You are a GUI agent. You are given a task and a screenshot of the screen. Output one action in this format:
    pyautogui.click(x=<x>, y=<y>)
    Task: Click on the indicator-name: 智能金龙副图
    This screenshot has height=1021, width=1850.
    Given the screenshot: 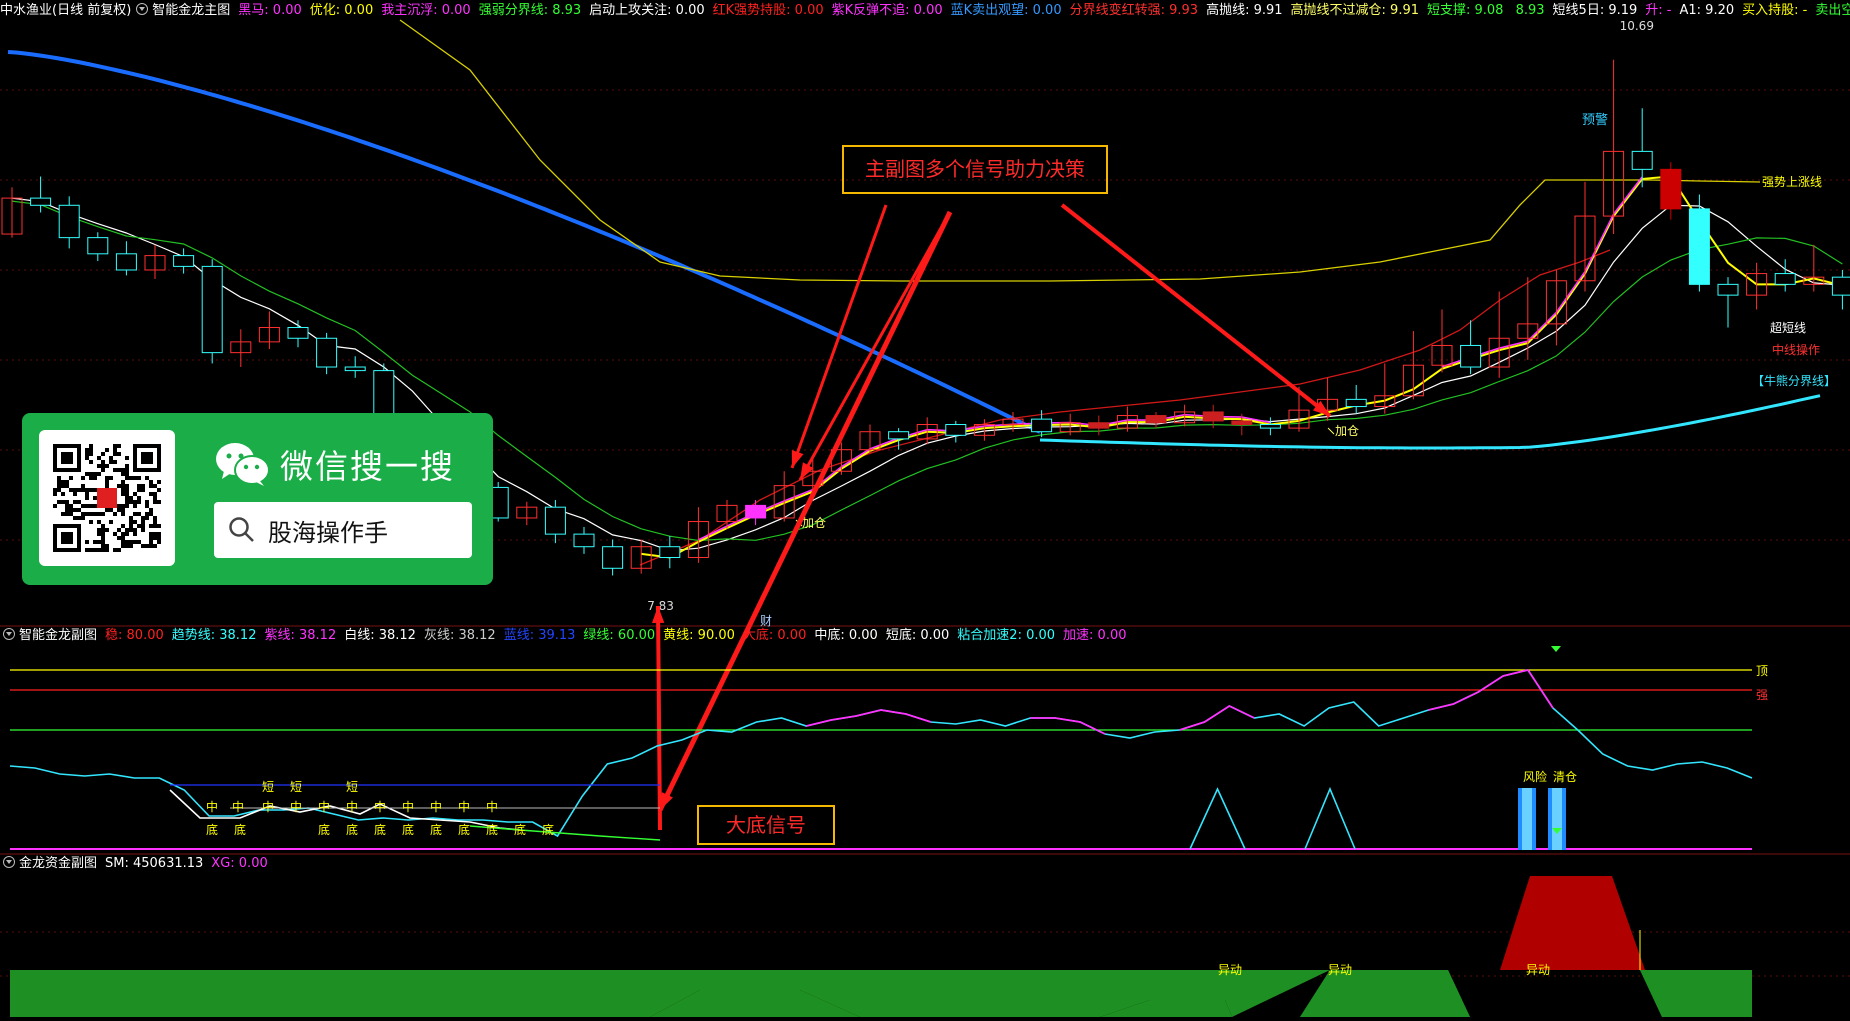 What is the action you would take?
    pyautogui.click(x=58, y=635)
    